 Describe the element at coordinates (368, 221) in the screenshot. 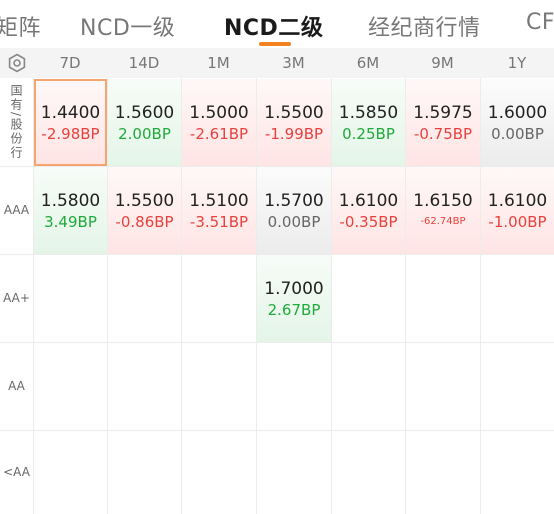

I see `quote-change: -0.35BP` at that location.